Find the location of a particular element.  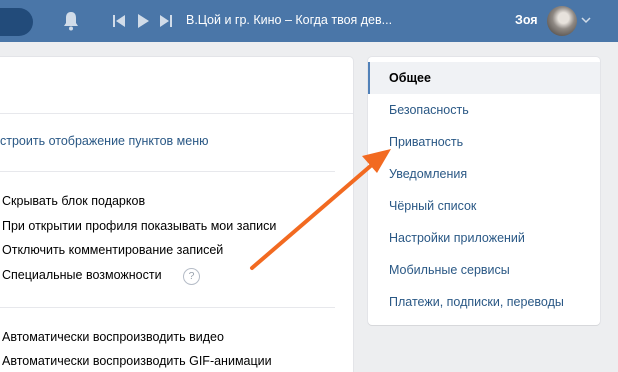

menu-settings-link: строить отображение пунктов меню is located at coordinates (104, 141).